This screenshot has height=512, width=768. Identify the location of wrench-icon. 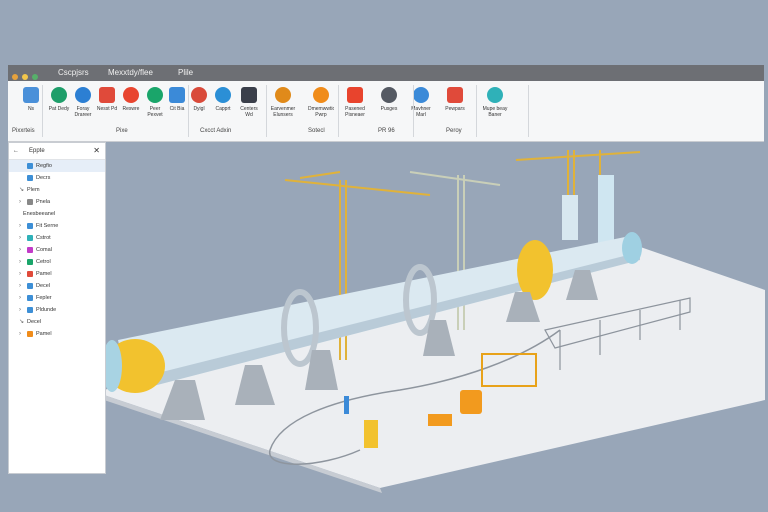
(389, 95).